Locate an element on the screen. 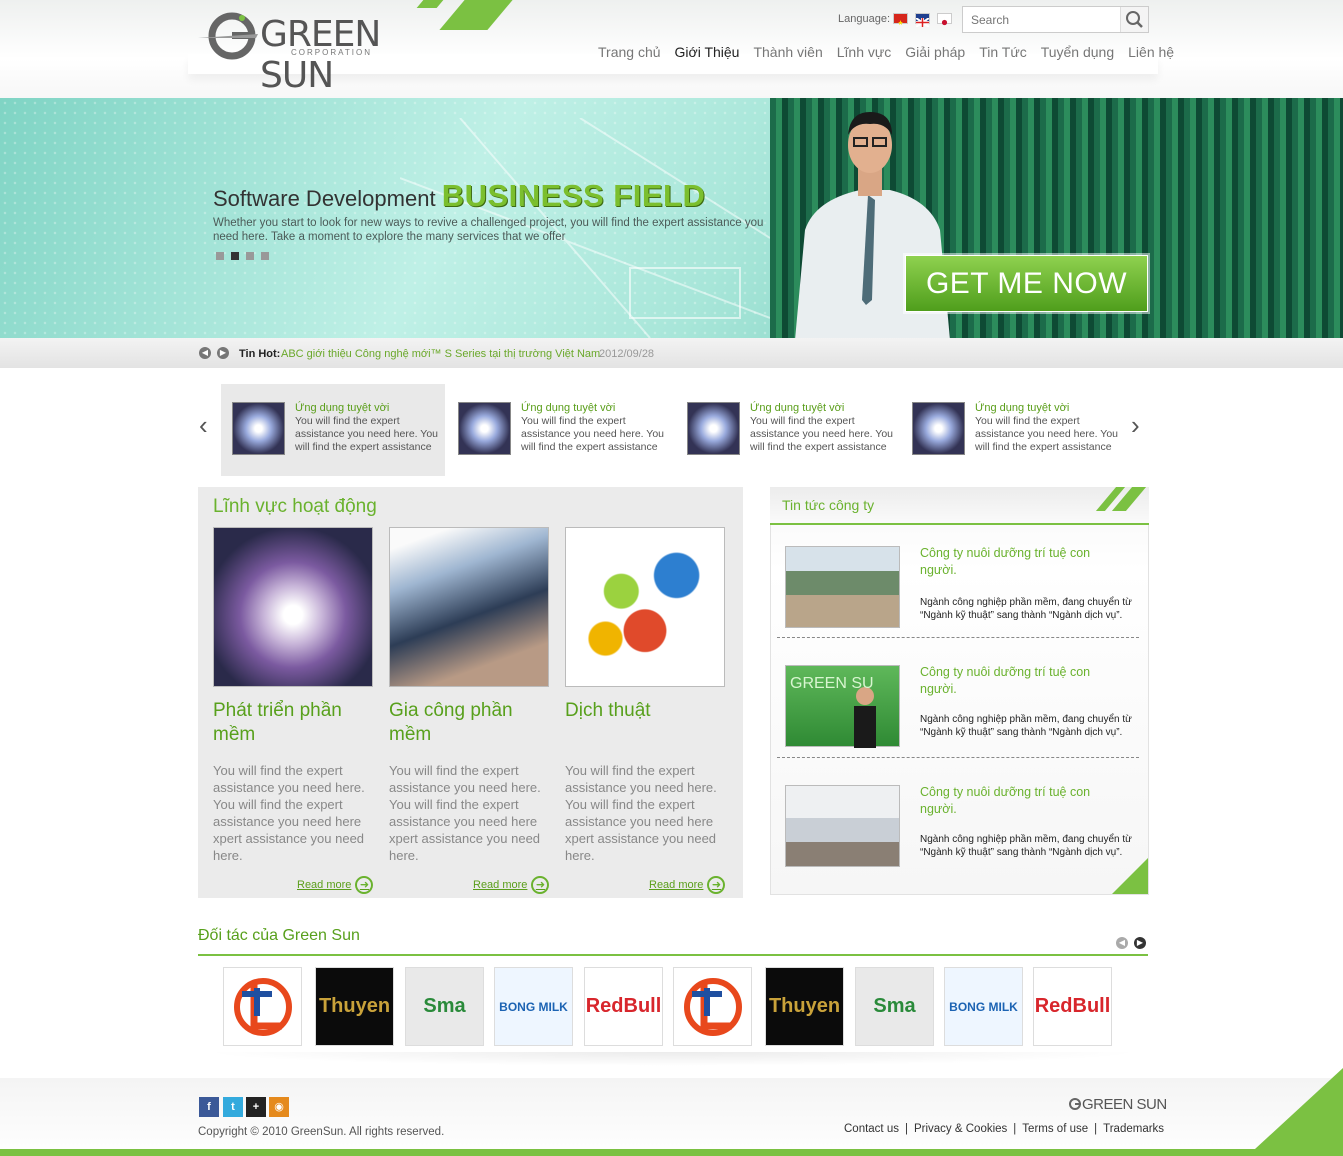  hero-title: Software Development BUSINESS FIELD is located at coordinates (459, 196).